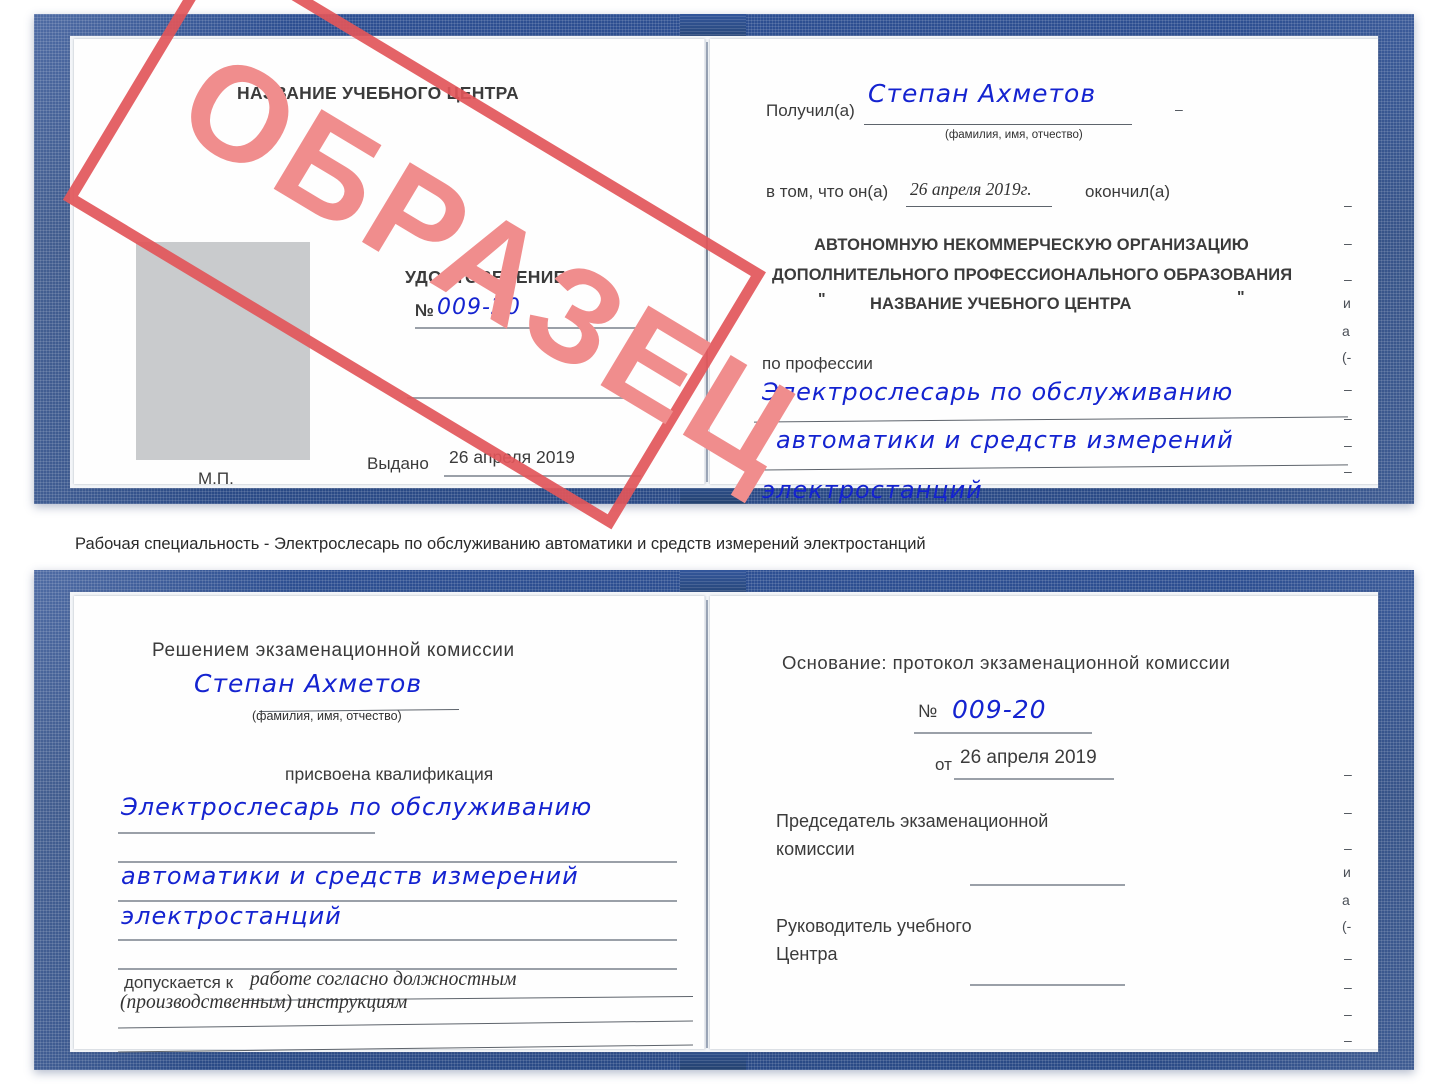  What do you see at coordinates (1346, 331) in the screenshot?
I see `edge-artifact-letter-a: а` at bounding box center [1346, 331].